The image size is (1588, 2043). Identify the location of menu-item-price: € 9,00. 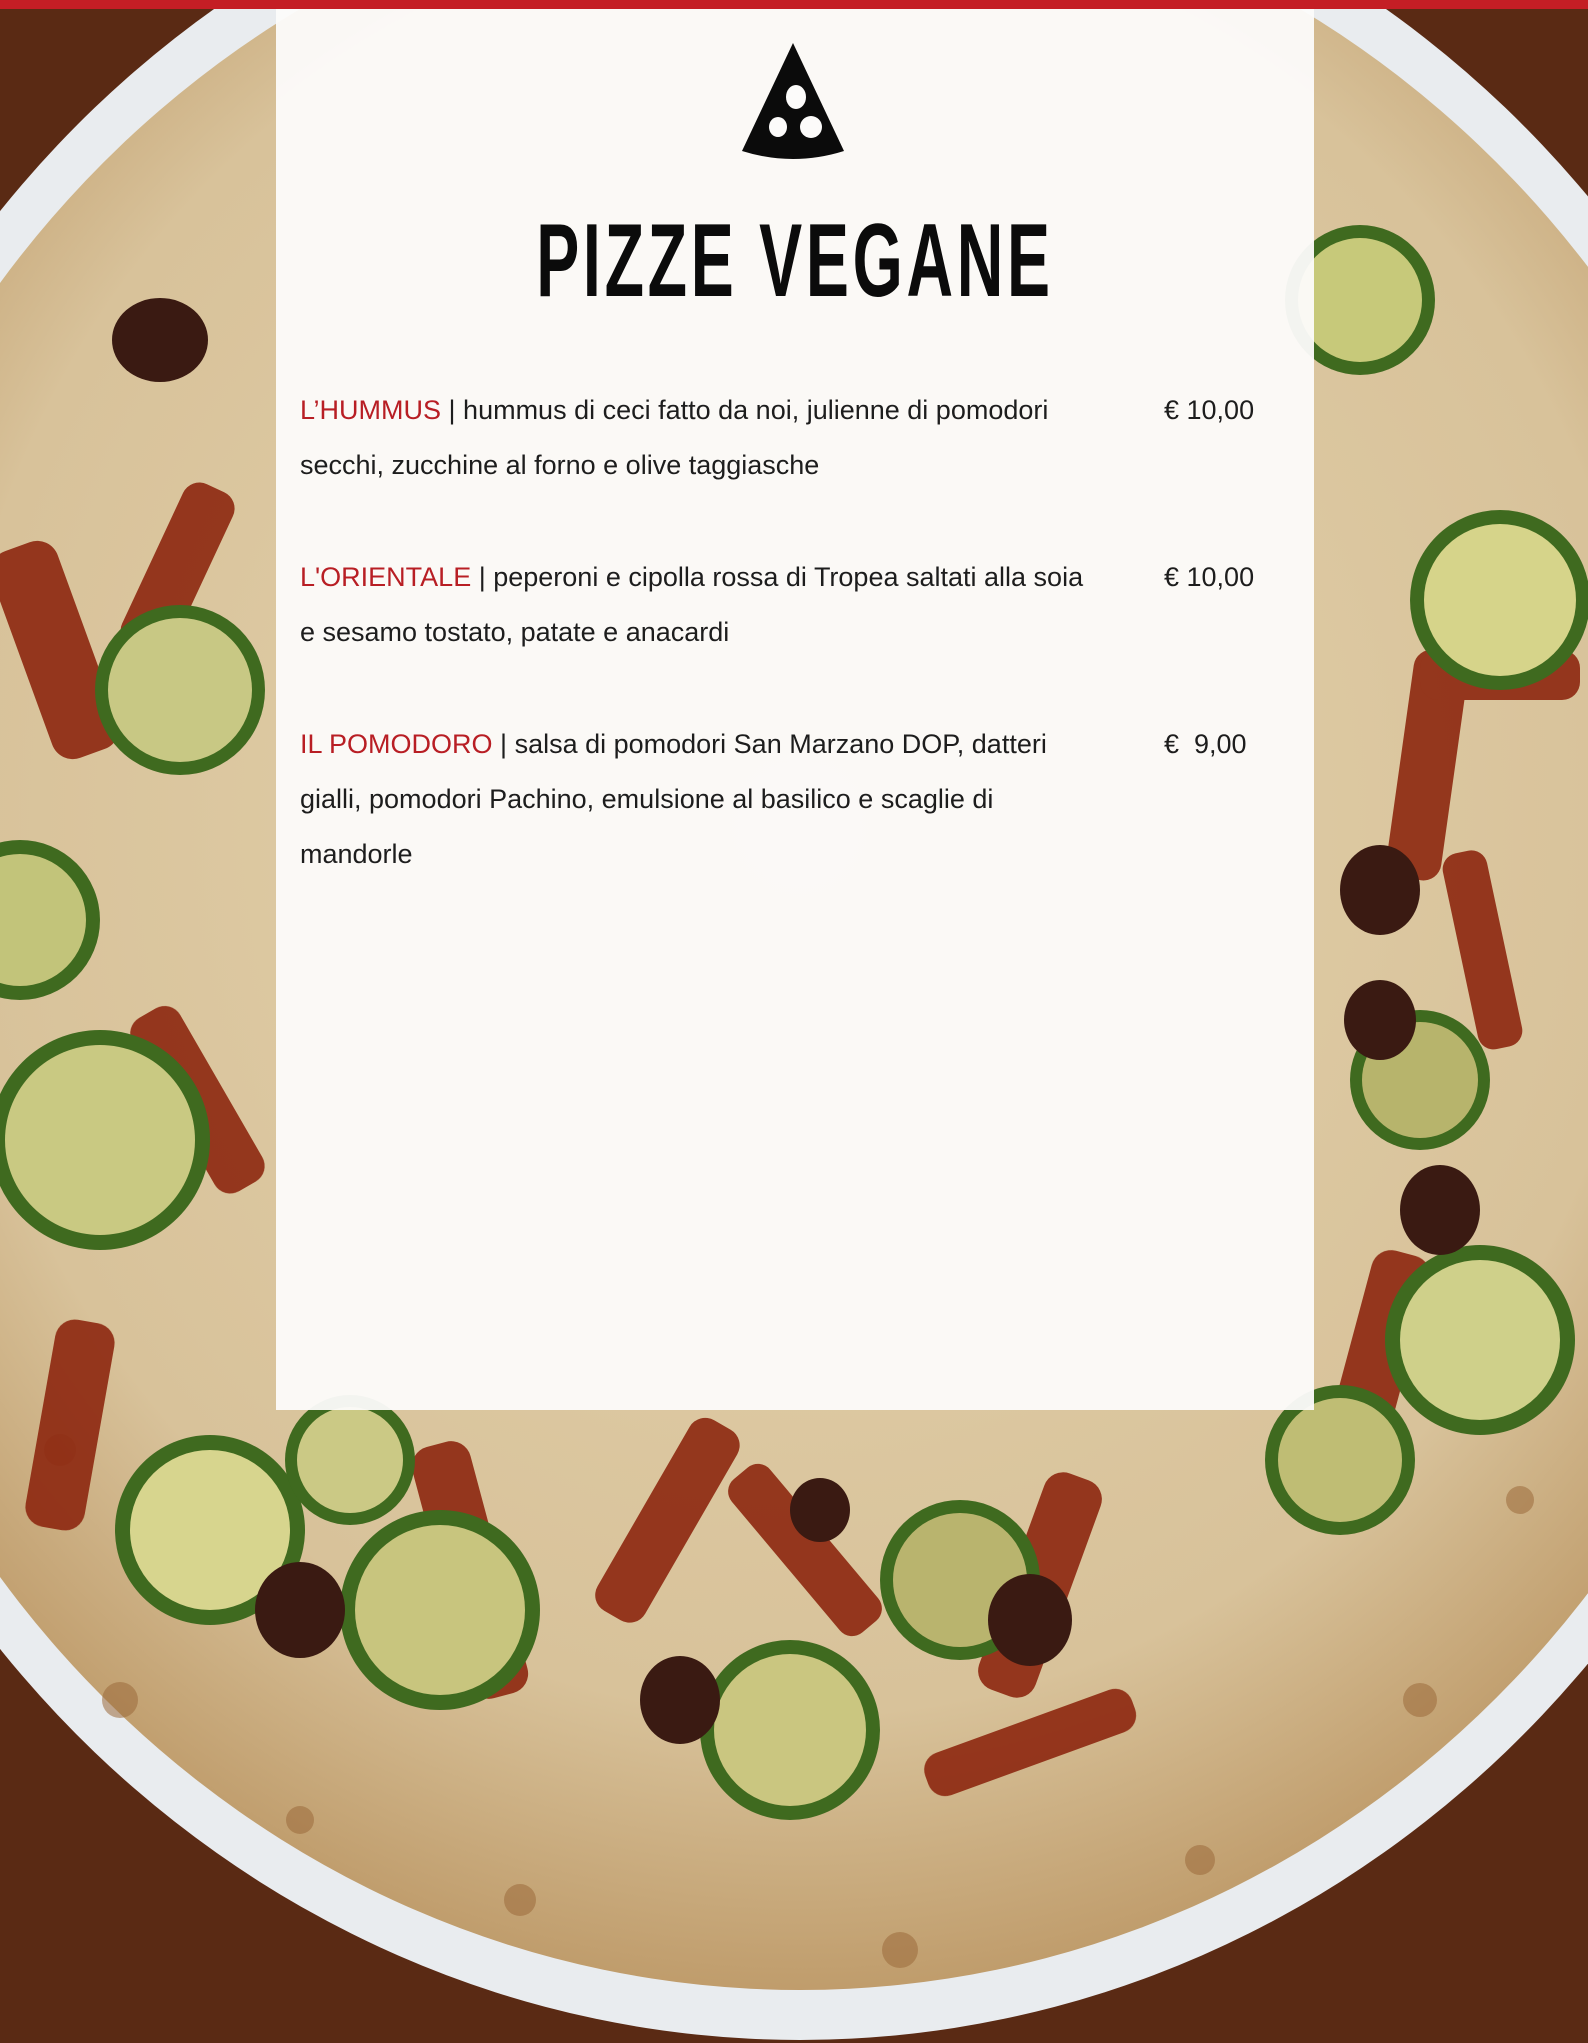
(1205, 744).